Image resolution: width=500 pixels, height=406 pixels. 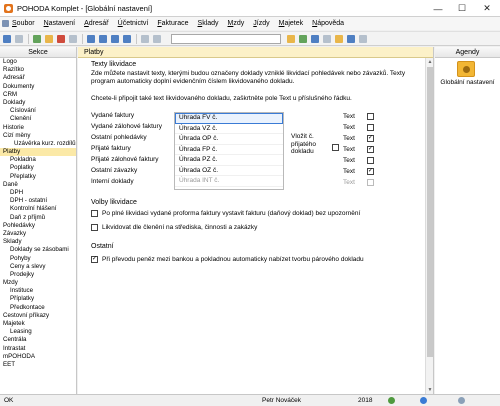 What do you see at coordinates (430, 62) in the screenshot?
I see `scroll-up-icon: ▲` at bounding box center [430, 62].